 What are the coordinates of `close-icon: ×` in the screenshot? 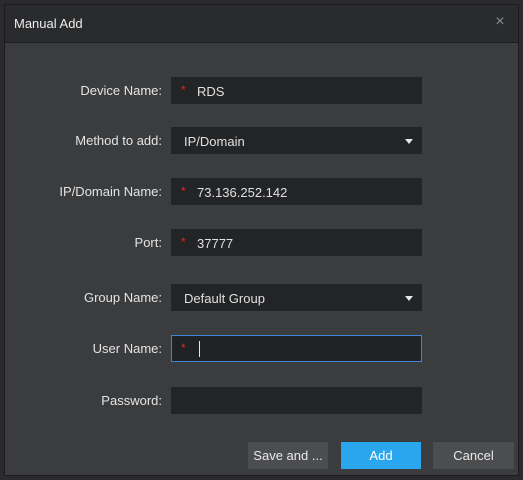 It's located at (500, 22).